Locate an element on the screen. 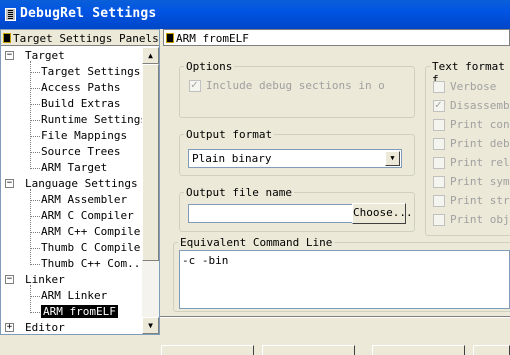 The image size is (510, 355). tree-scrollbar: ▲ ▼ is located at coordinates (150, 190).